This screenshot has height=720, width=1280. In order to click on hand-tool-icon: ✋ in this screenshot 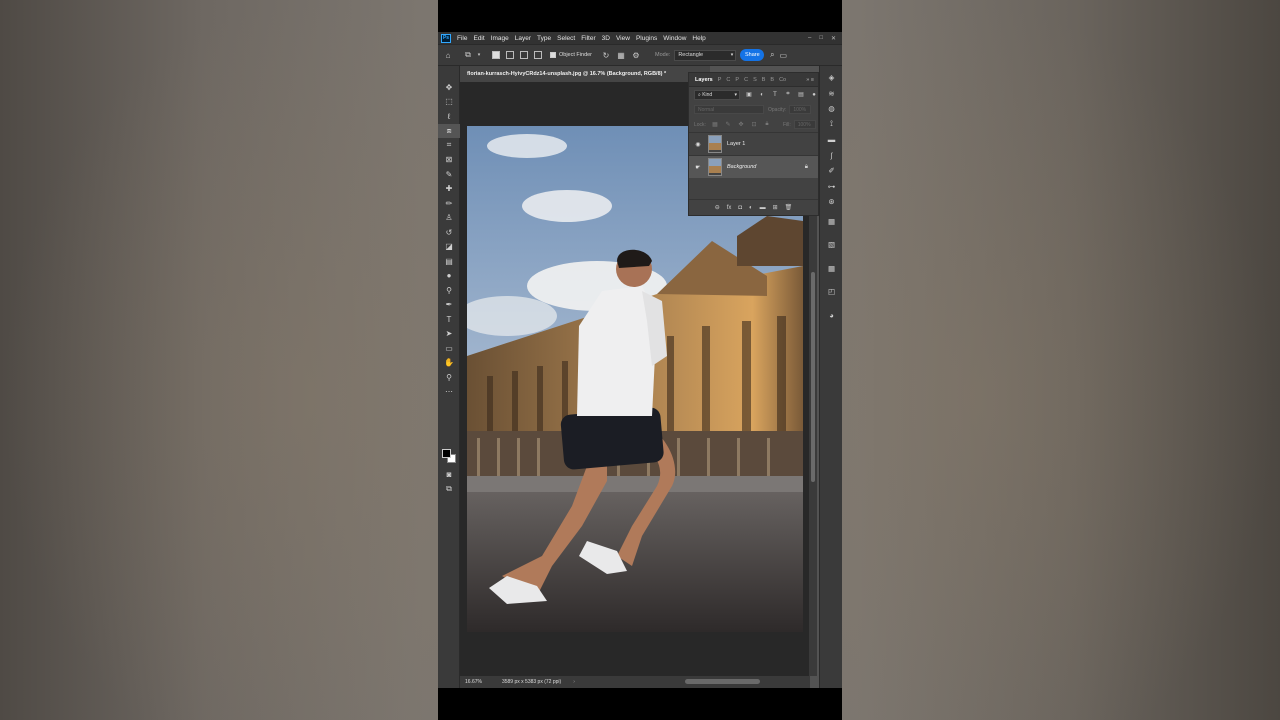, I will do `click(449, 363)`.